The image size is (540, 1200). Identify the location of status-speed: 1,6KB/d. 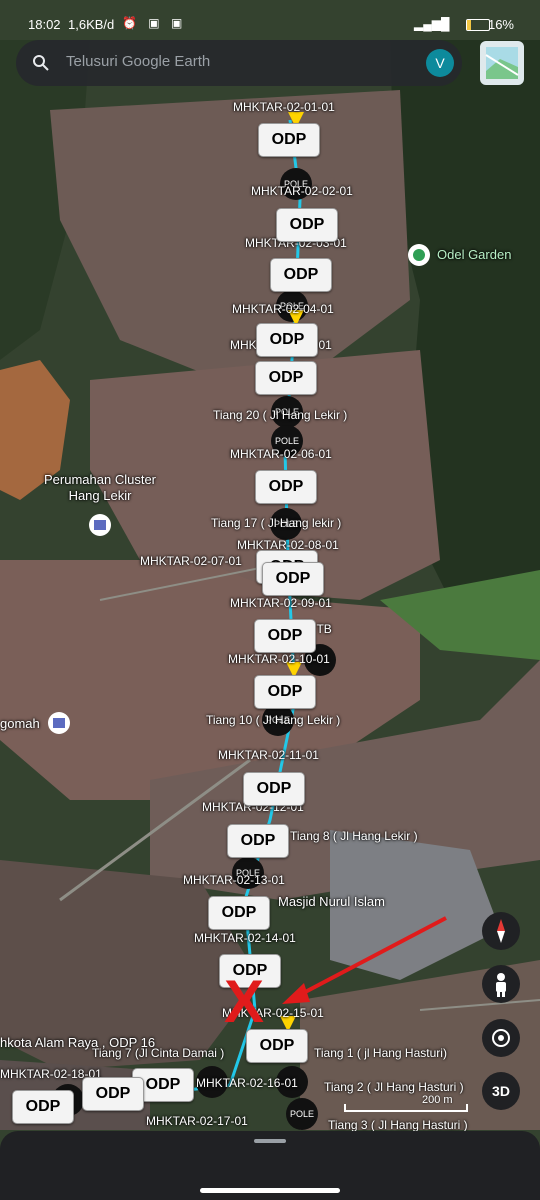
(91, 24).